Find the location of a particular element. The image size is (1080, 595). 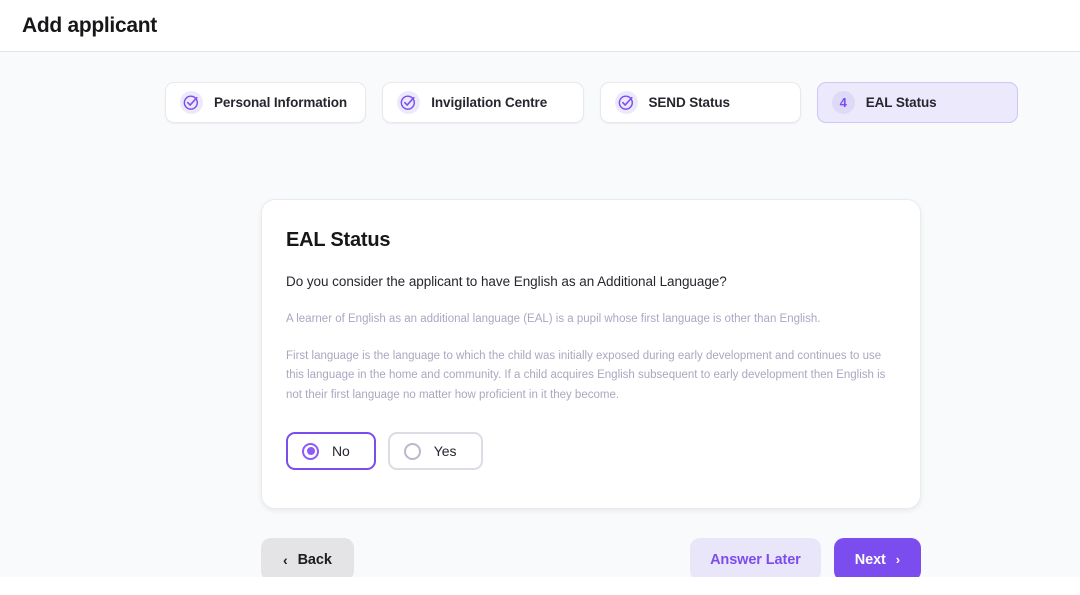

answer-later-button-label: Answer Later is located at coordinates (755, 559).